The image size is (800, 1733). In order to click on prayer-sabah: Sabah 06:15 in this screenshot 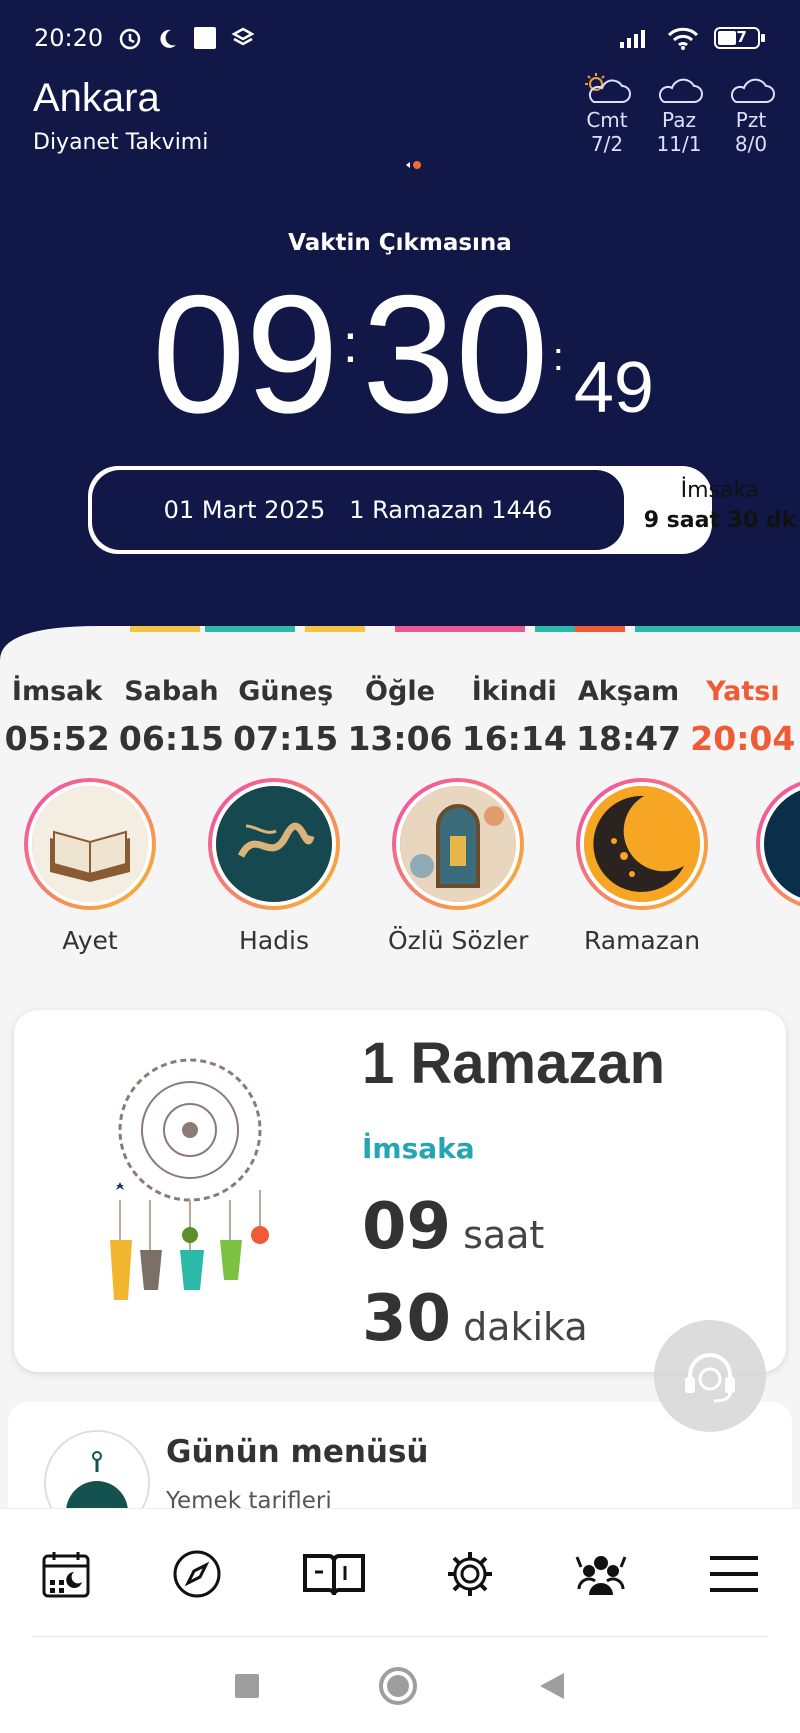, I will do `click(171, 722)`.